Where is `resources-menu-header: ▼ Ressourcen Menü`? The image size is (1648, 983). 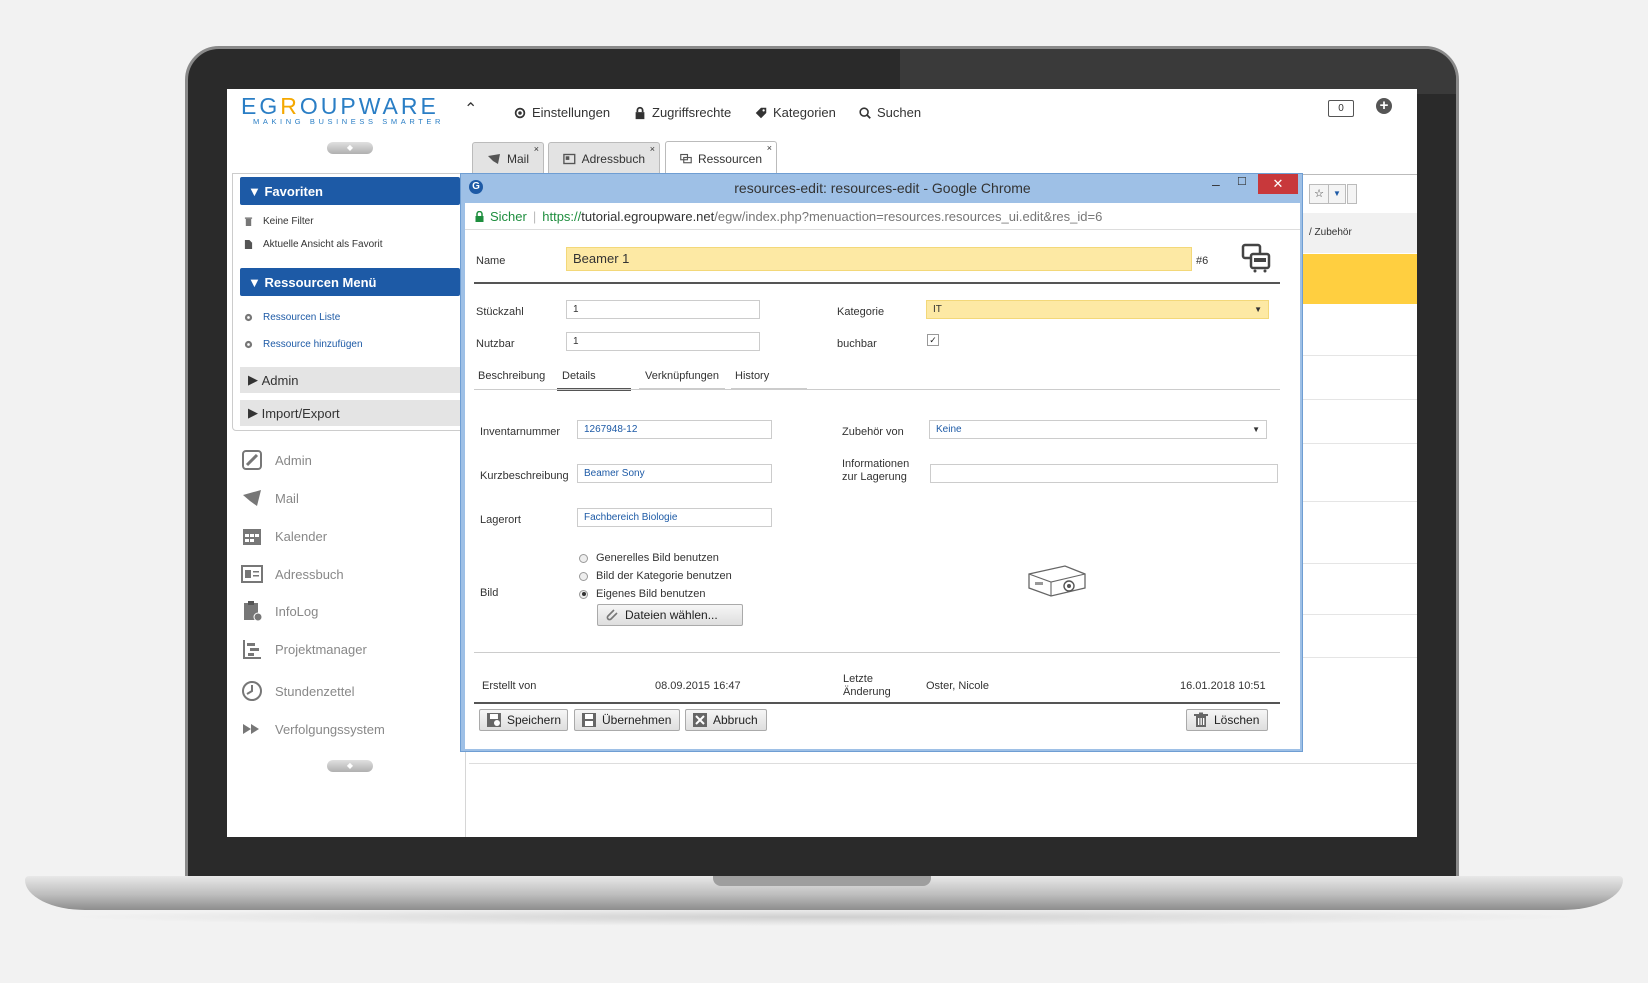
resources-menu-header: ▼ Ressourcen Menü is located at coordinates (350, 282).